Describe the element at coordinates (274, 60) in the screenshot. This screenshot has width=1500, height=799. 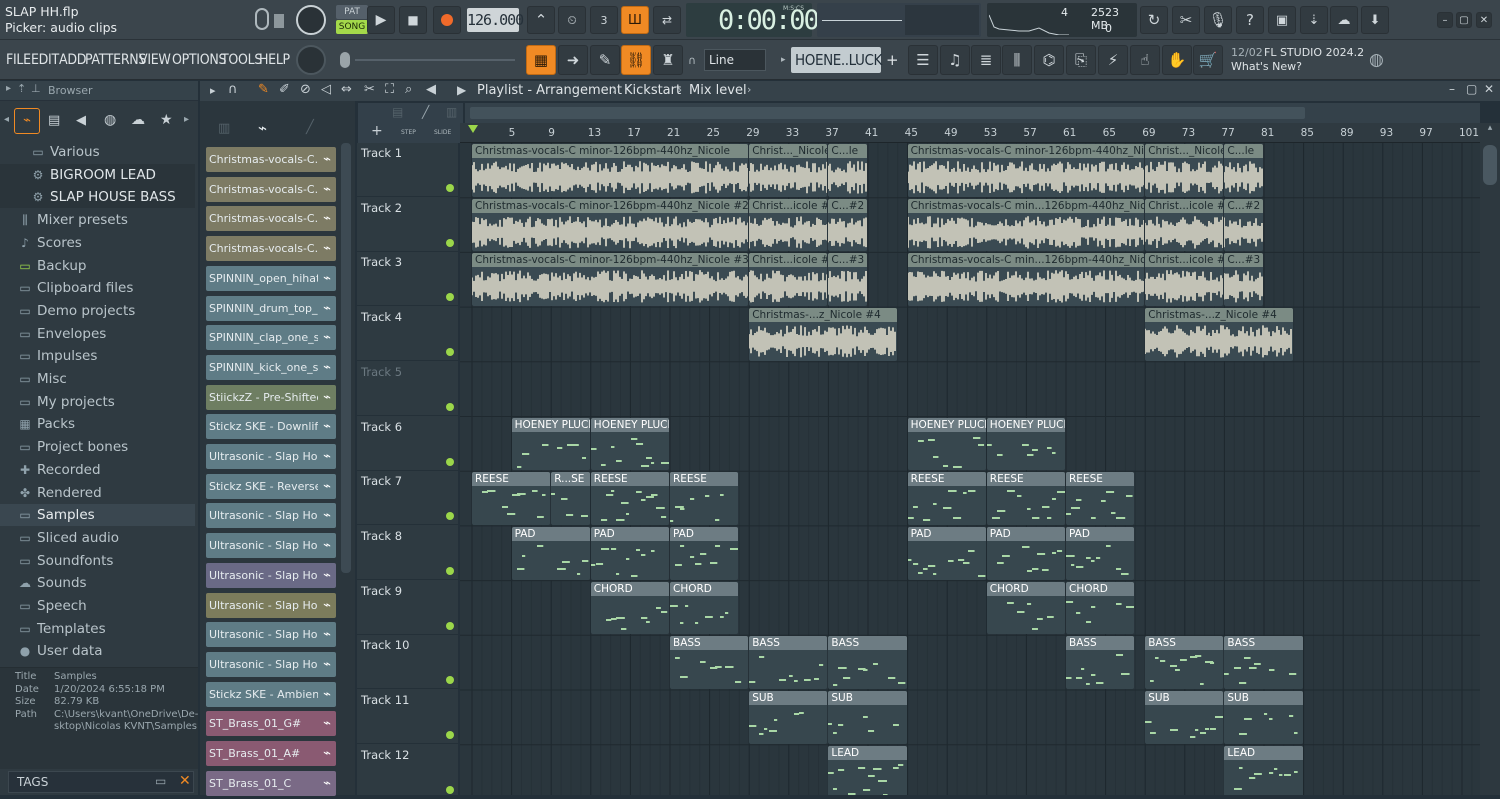
I see `menu-help: HELP` at that location.